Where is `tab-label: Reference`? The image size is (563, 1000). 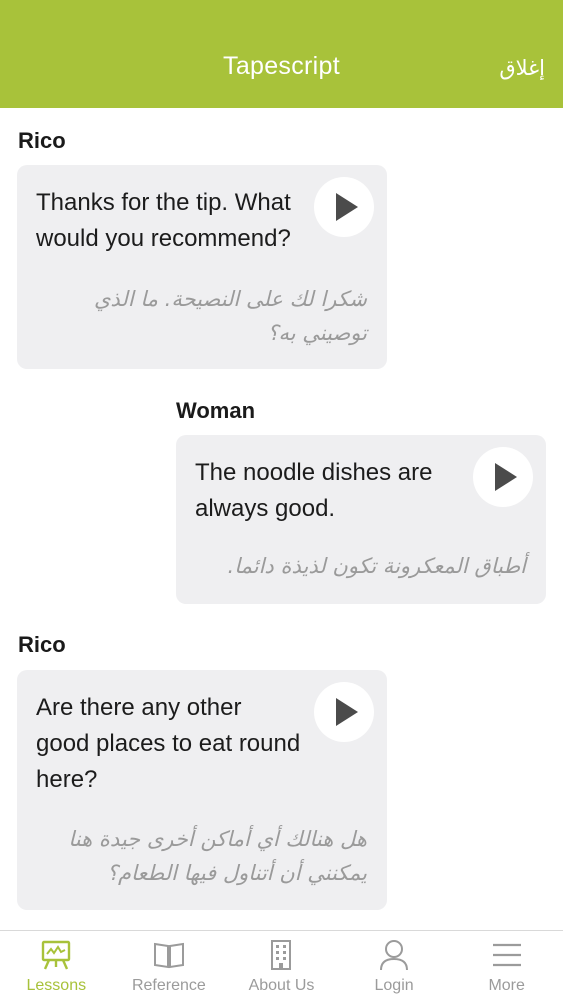
tab-label: Reference is located at coordinates (168, 985).